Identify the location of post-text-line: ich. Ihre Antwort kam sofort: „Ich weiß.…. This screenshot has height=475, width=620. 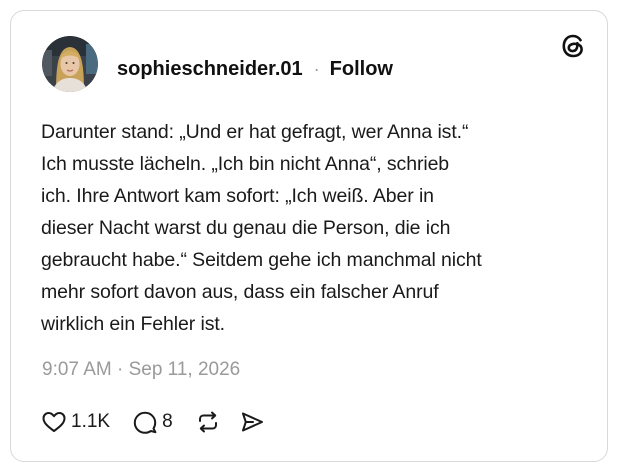
(237, 196).